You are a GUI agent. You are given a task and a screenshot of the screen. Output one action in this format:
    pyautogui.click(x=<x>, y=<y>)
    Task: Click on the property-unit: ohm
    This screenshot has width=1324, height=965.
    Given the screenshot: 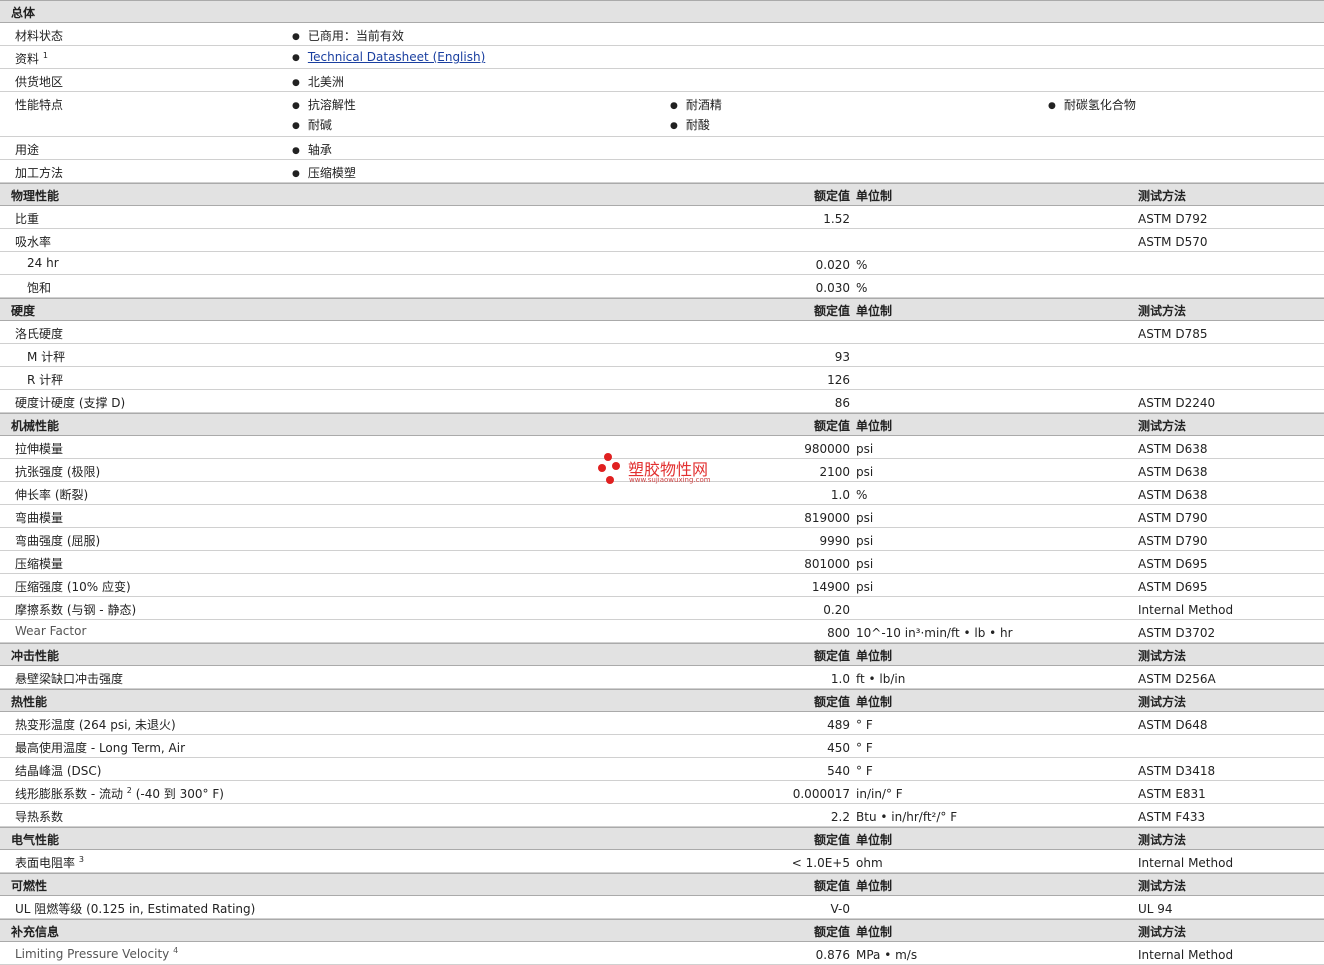 What is the action you would take?
    pyautogui.click(x=869, y=863)
    